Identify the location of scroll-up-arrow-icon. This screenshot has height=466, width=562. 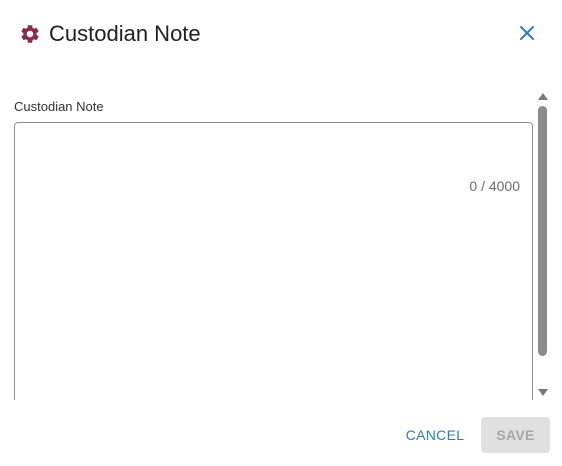
(543, 96).